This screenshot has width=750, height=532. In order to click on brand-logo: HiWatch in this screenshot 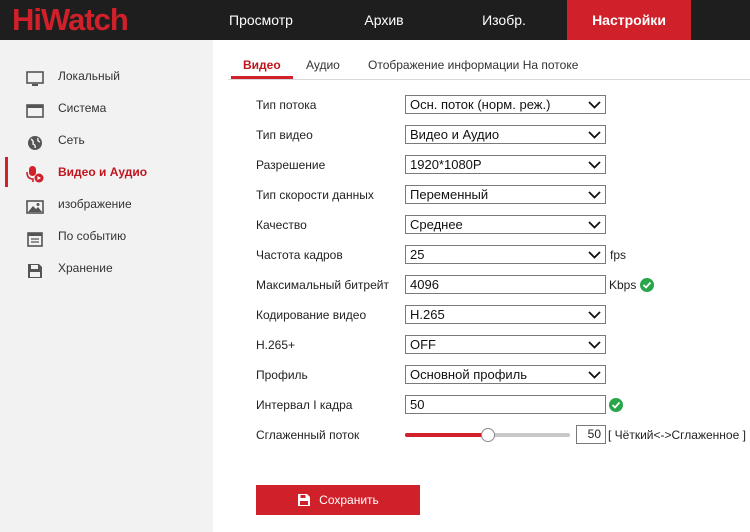, I will do `click(70, 19)`.